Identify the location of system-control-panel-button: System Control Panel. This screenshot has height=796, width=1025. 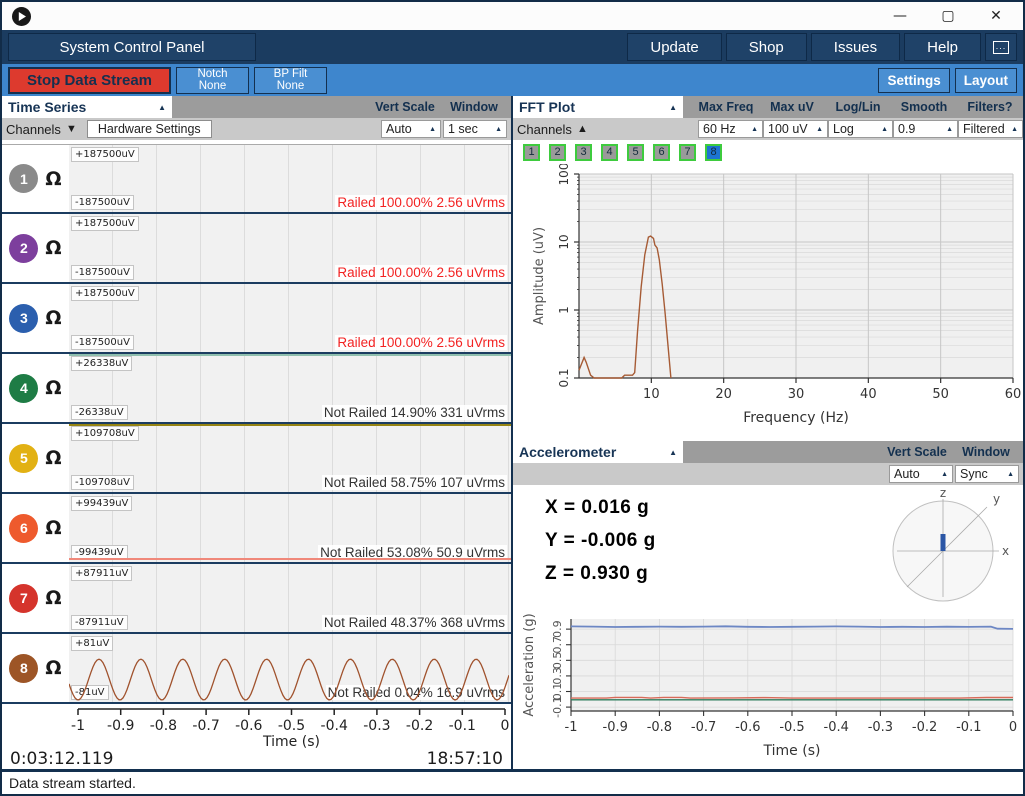
(132, 47).